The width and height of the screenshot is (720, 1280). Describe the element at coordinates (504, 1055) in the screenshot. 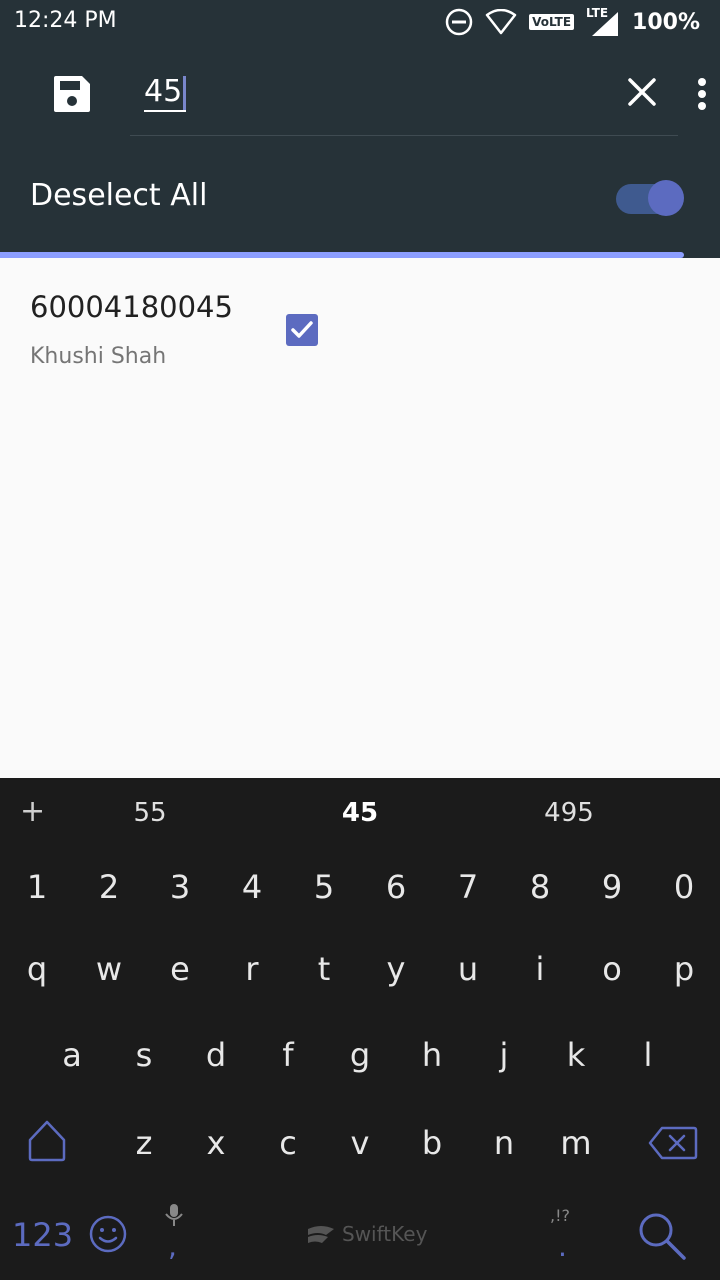

I see `key-j: j` at that location.